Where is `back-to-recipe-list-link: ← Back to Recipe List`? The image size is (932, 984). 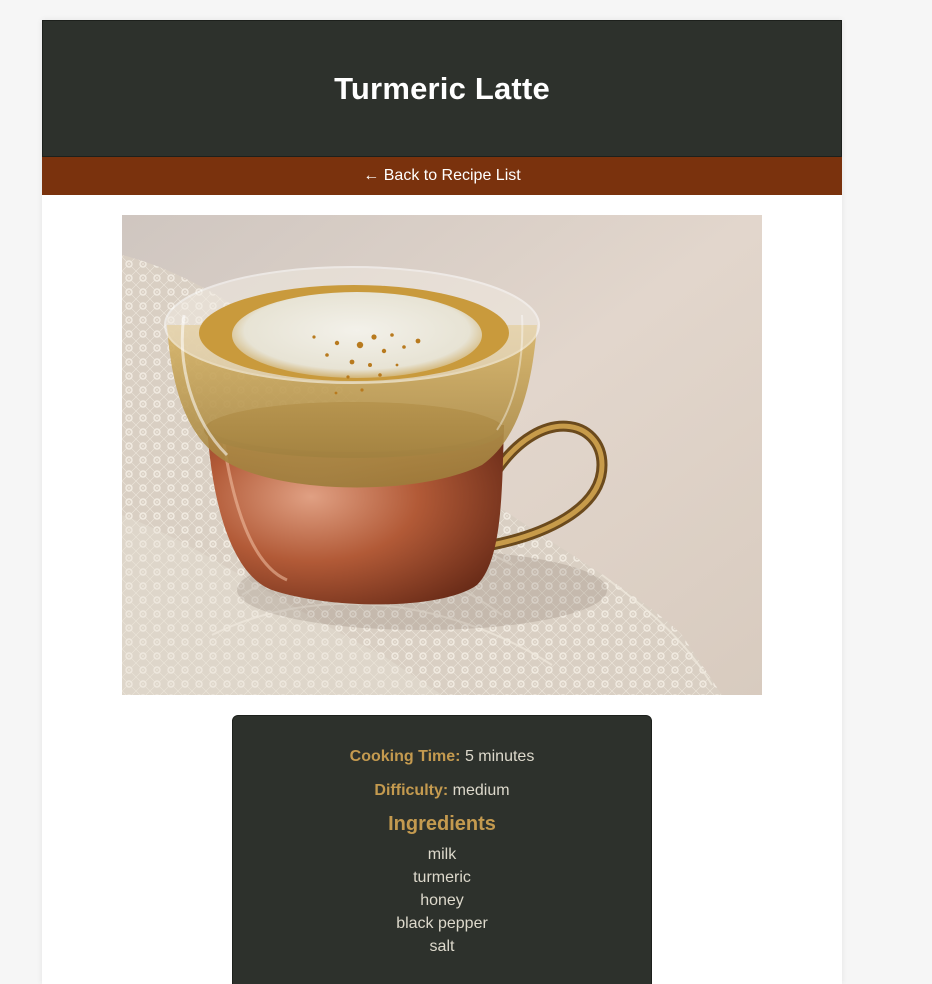
back-to-recipe-list-link: ← Back to Recipe List is located at coordinates (441, 176).